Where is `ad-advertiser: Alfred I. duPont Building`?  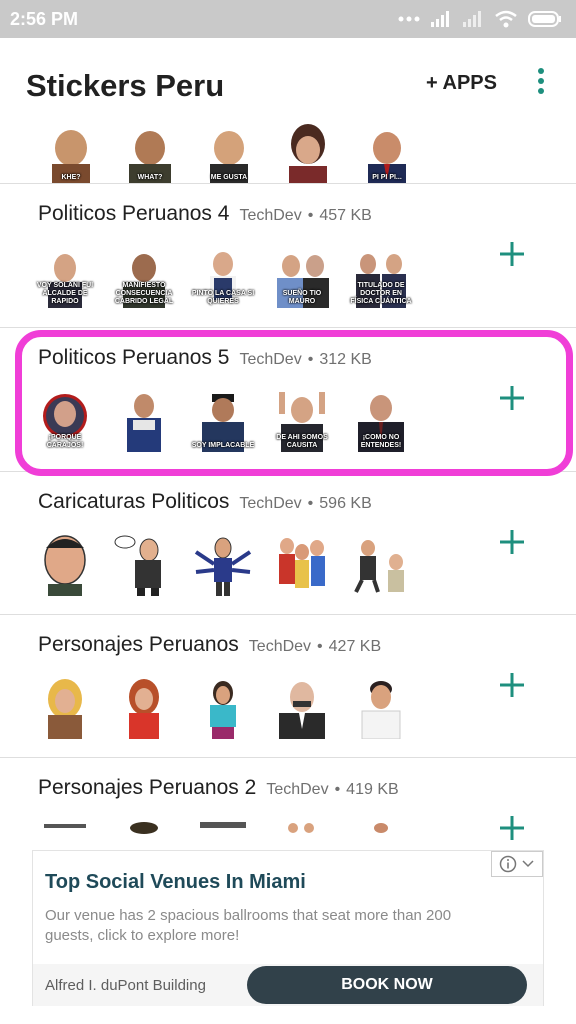
ad-advertiser: Alfred I. duPont Building is located at coordinates (125, 985).